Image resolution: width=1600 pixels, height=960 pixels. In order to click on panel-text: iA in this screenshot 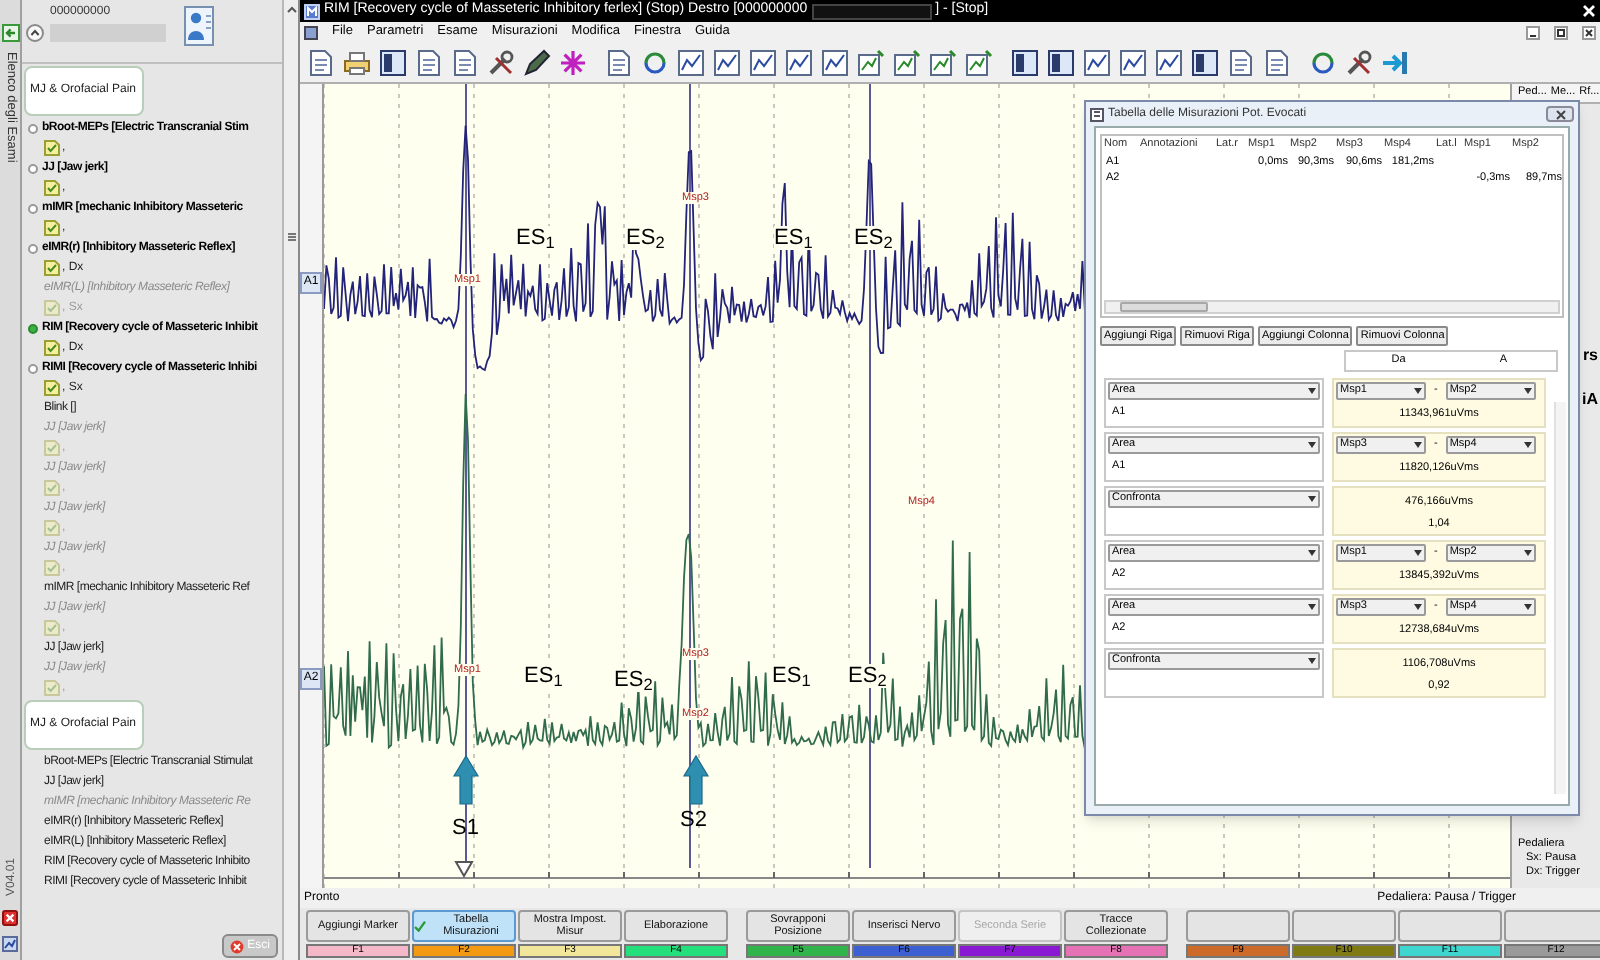, I will do `click(1590, 400)`.